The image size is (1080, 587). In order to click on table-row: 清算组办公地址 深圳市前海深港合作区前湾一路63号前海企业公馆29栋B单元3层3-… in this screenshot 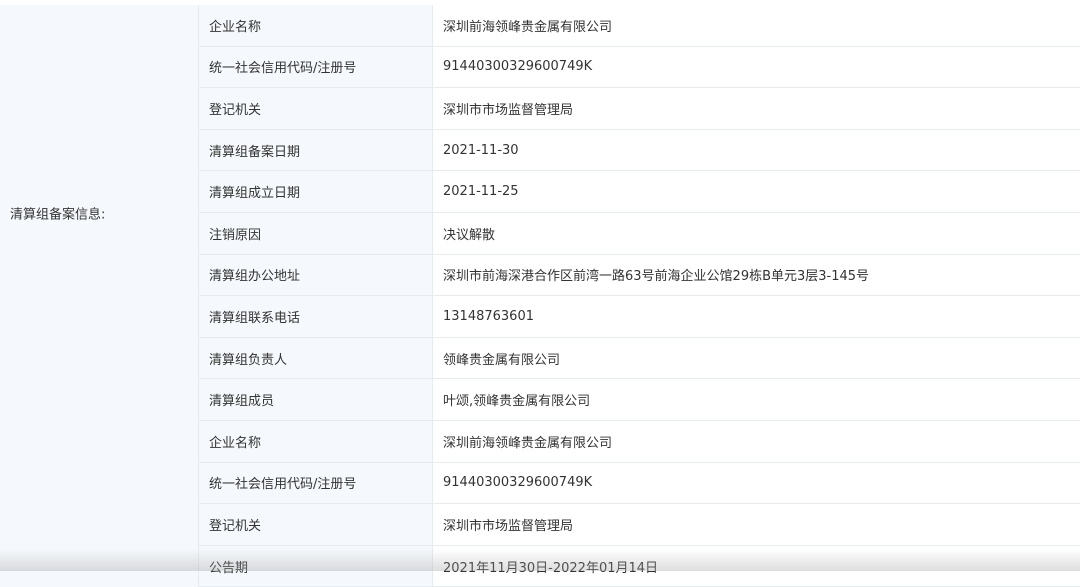, I will do `click(639, 275)`.